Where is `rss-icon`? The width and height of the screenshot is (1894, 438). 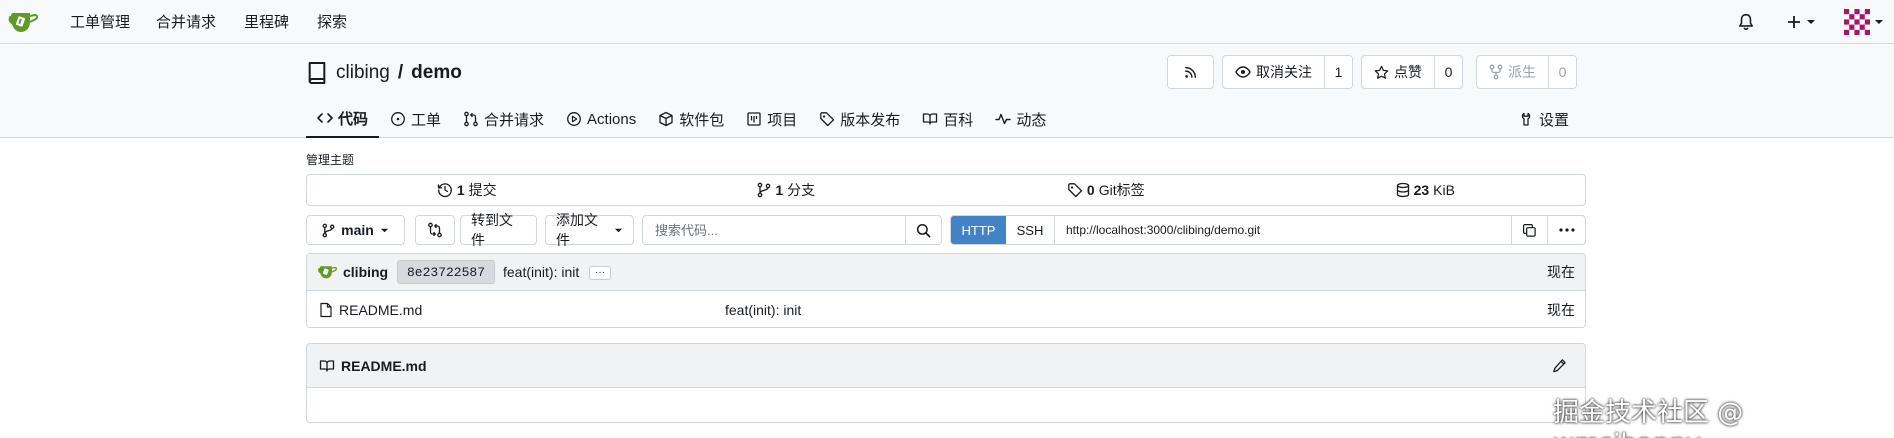 rss-icon is located at coordinates (1191, 72).